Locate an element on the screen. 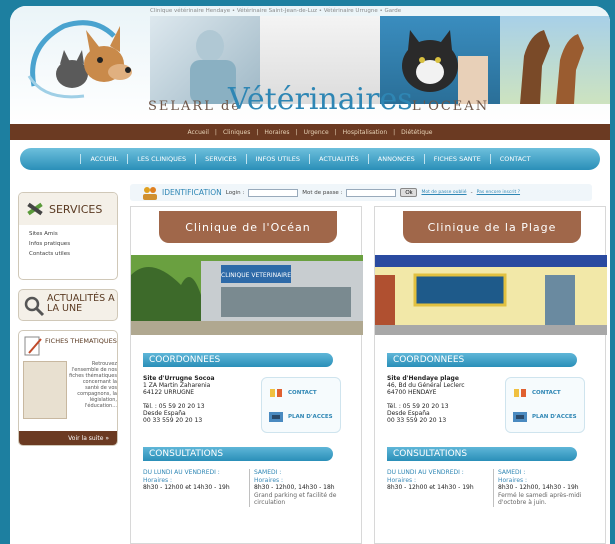 The height and width of the screenshot is (544, 615). address-line-1: 1 ZA Martin Zaharenia is located at coordinates (177, 385).